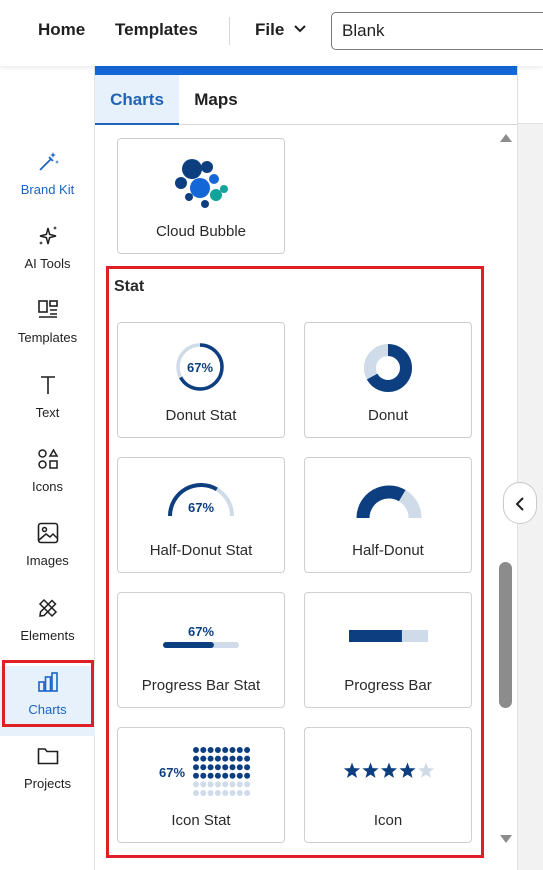  I want to click on rail-item-icons: Icons, so click(47, 478).